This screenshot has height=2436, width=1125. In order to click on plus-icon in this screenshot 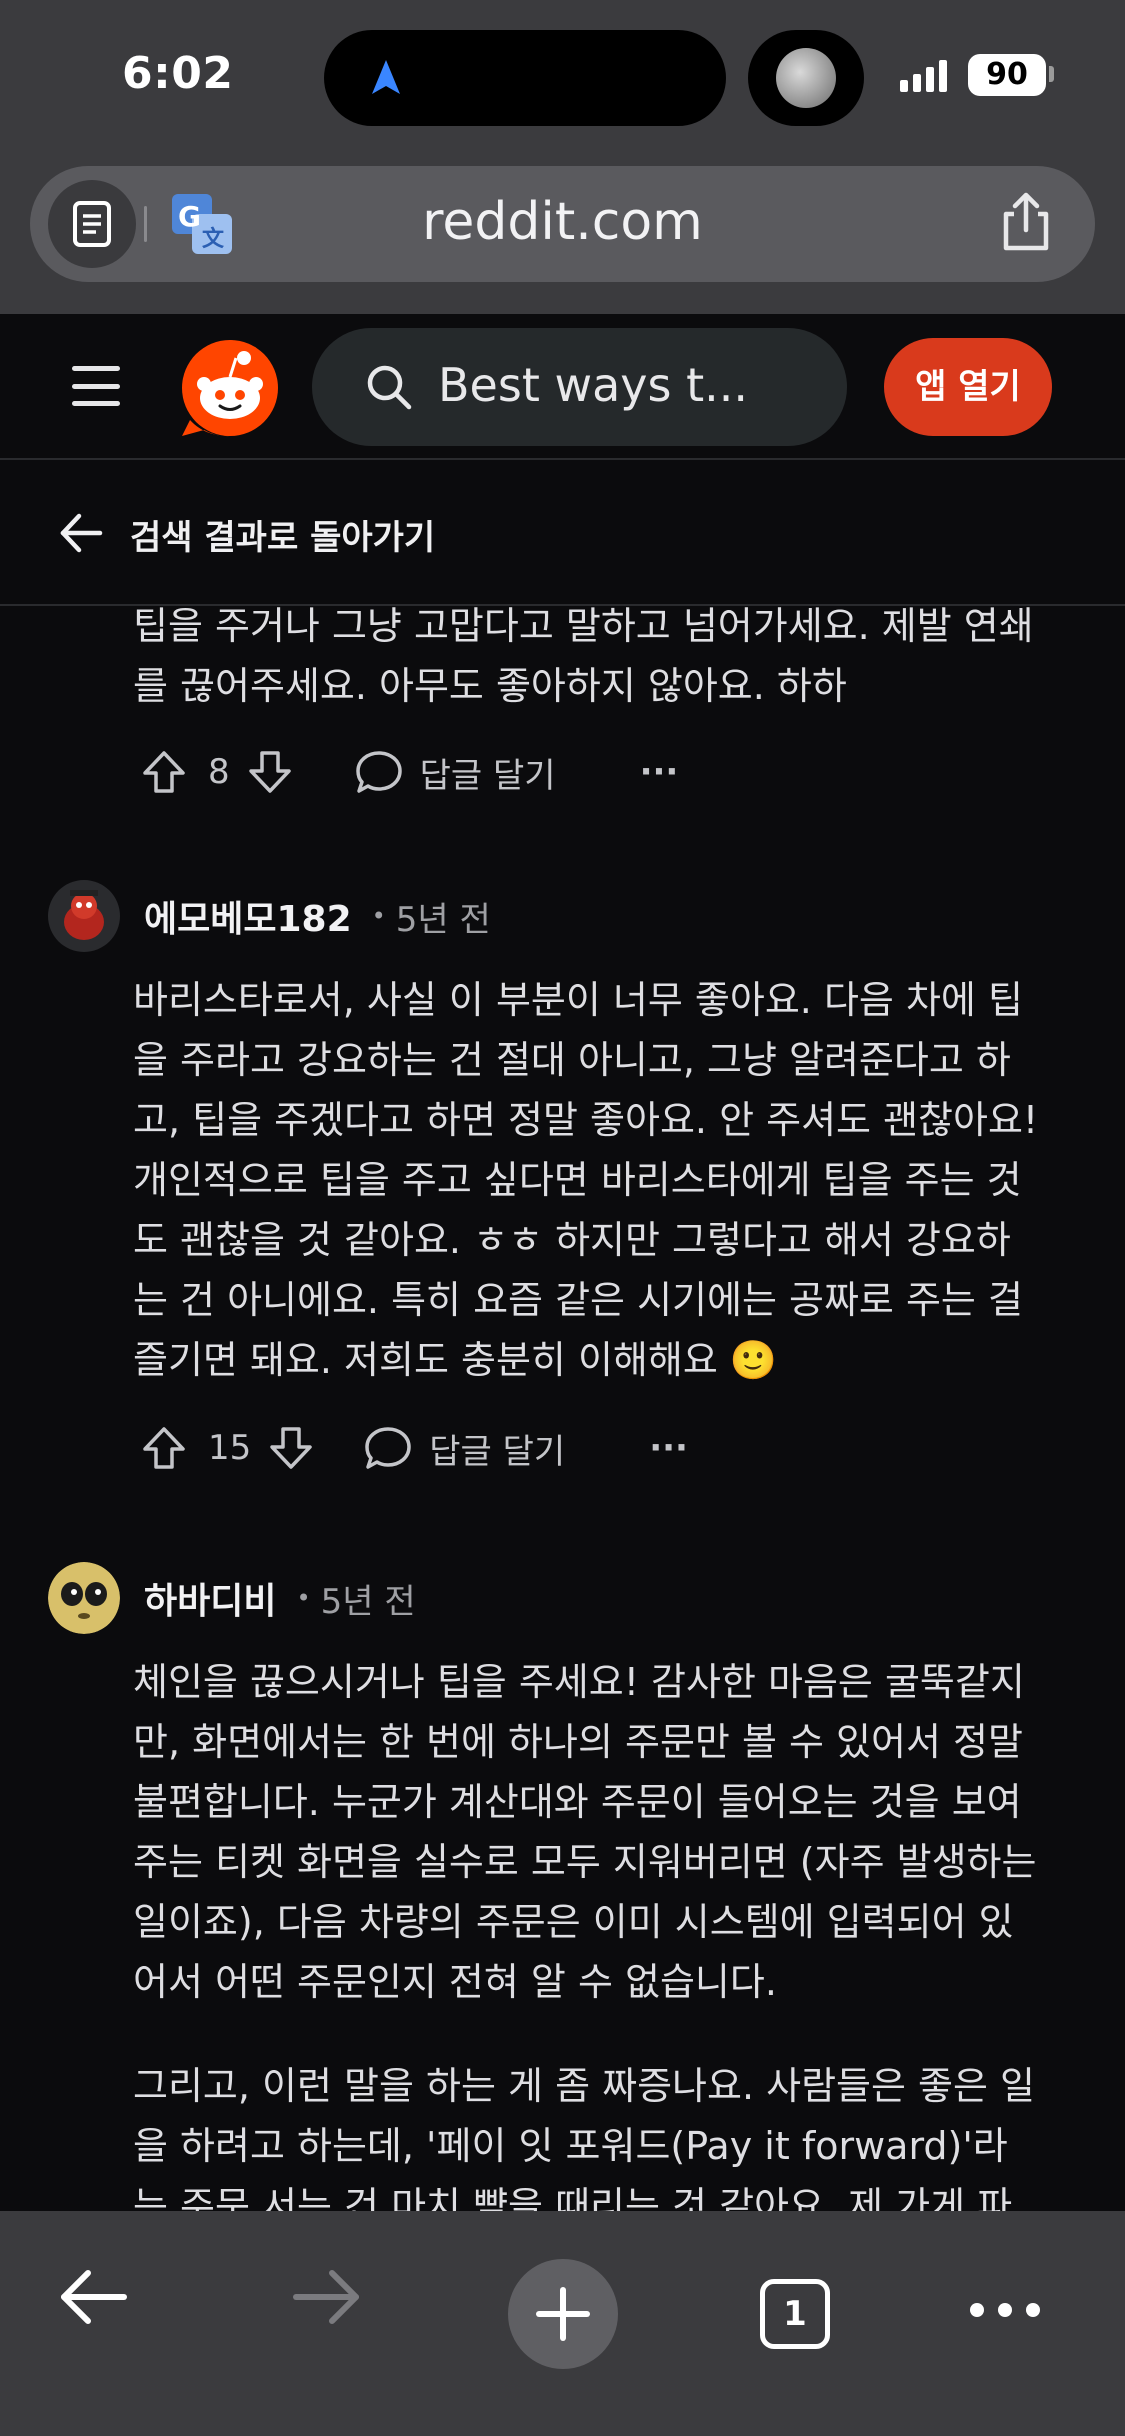, I will do `click(563, 2314)`.